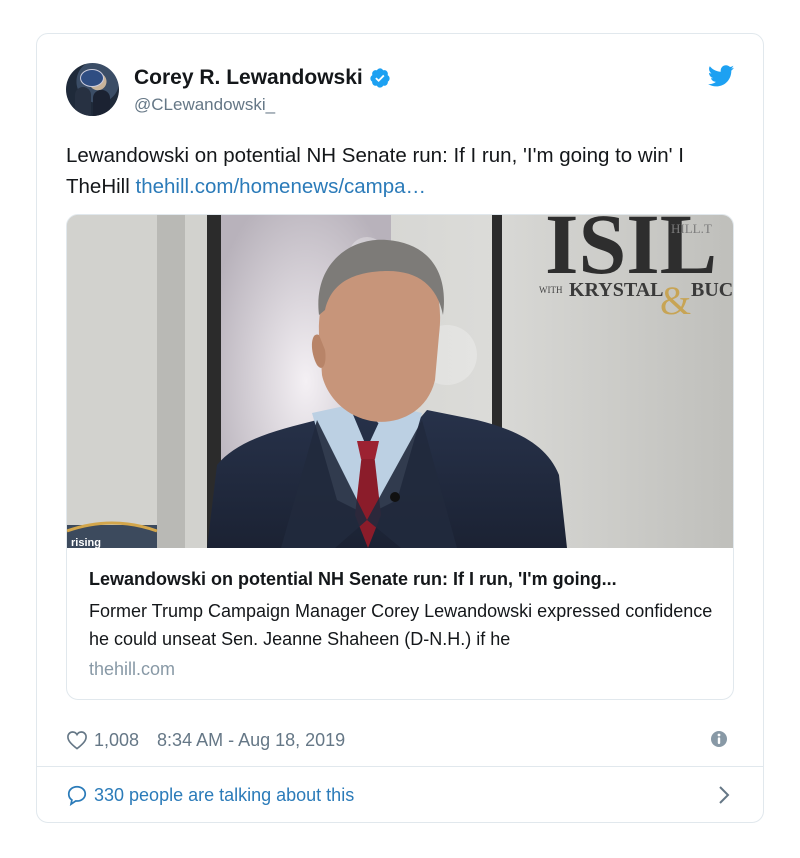 Image resolution: width=800 pixels, height=858 pixels. Describe the element at coordinates (248, 78) in the screenshot. I see `author-name: Corey R. Lewandowski` at that location.